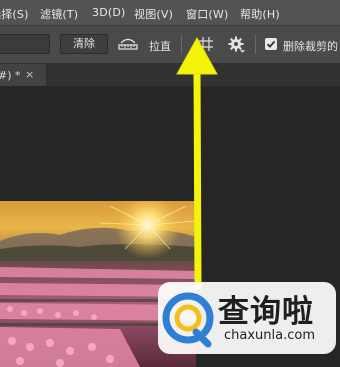 The image size is (340, 367). I want to click on straighten-icon, so click(128, 44).